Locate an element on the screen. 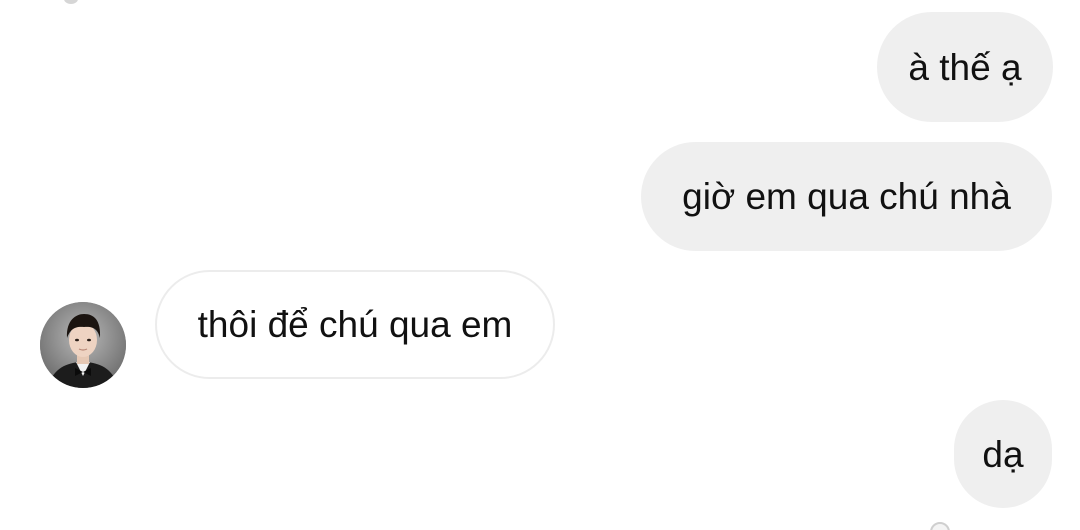 The width and height of the screenshot is (1080, 530). message-text: thôi để chú qua em is located at coordinates (355, 324).